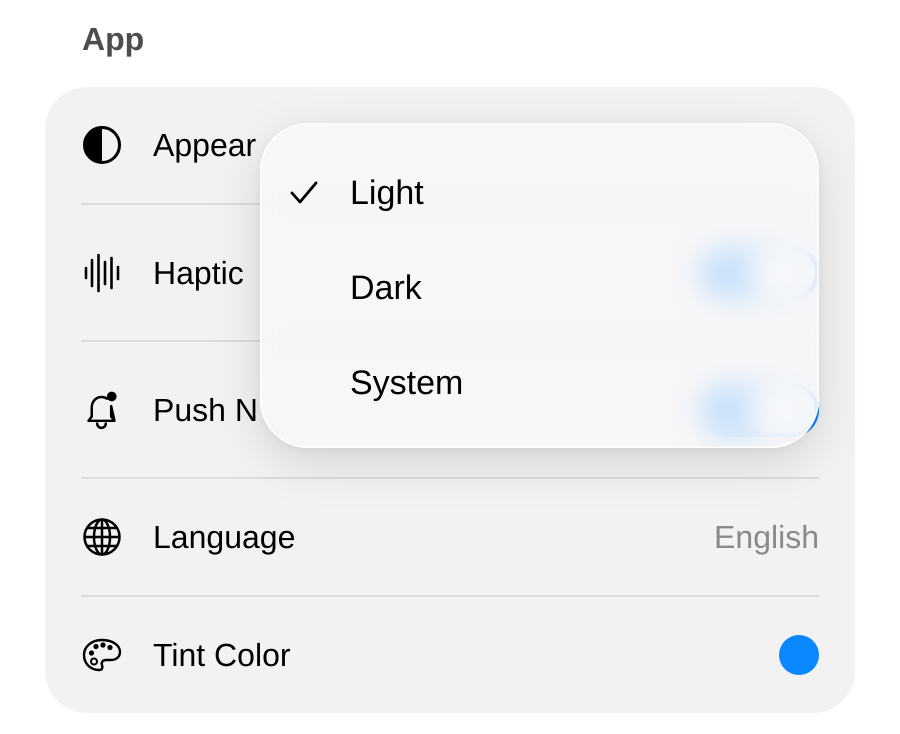  I want to click on row-value: English, so click(766, 537).